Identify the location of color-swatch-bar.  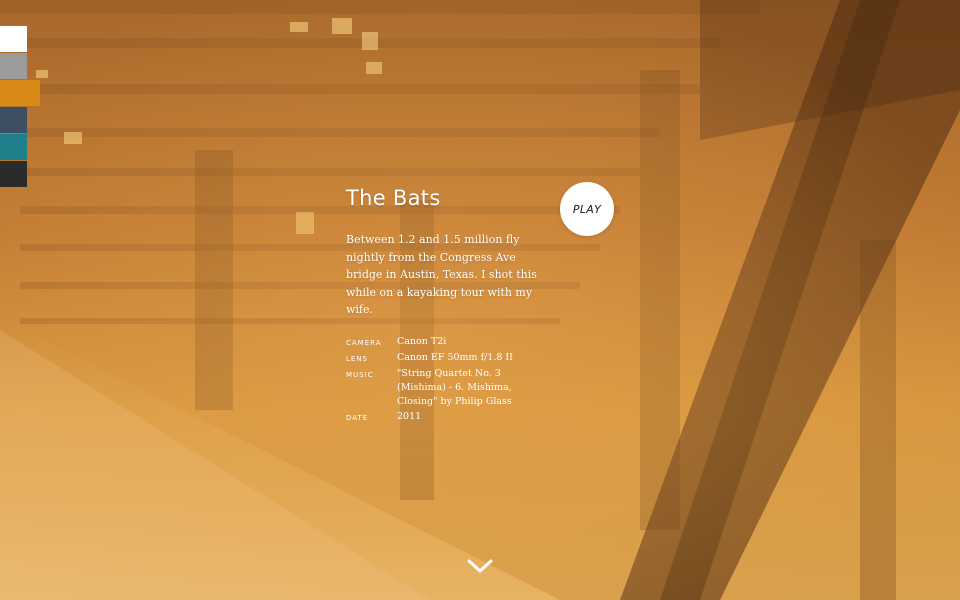
(20, 107).